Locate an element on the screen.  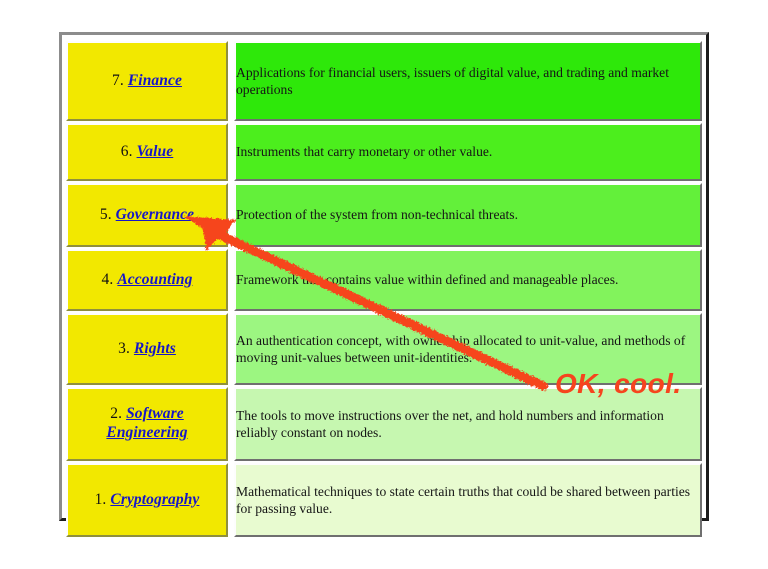
layer-number: 2. is located at coordinates (116, 414).